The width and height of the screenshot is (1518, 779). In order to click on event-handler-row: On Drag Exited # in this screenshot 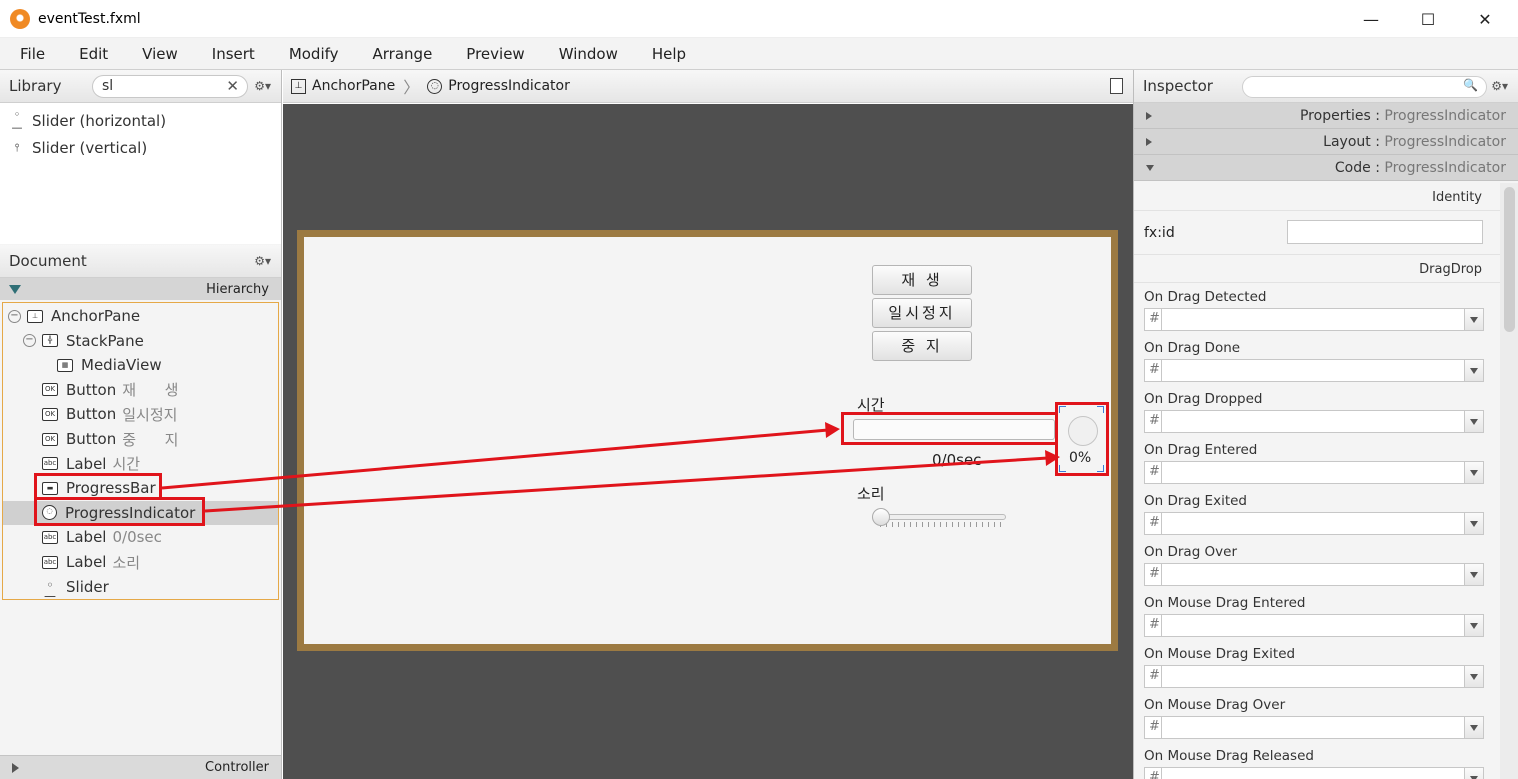, I will do `click(1317, 512)`.